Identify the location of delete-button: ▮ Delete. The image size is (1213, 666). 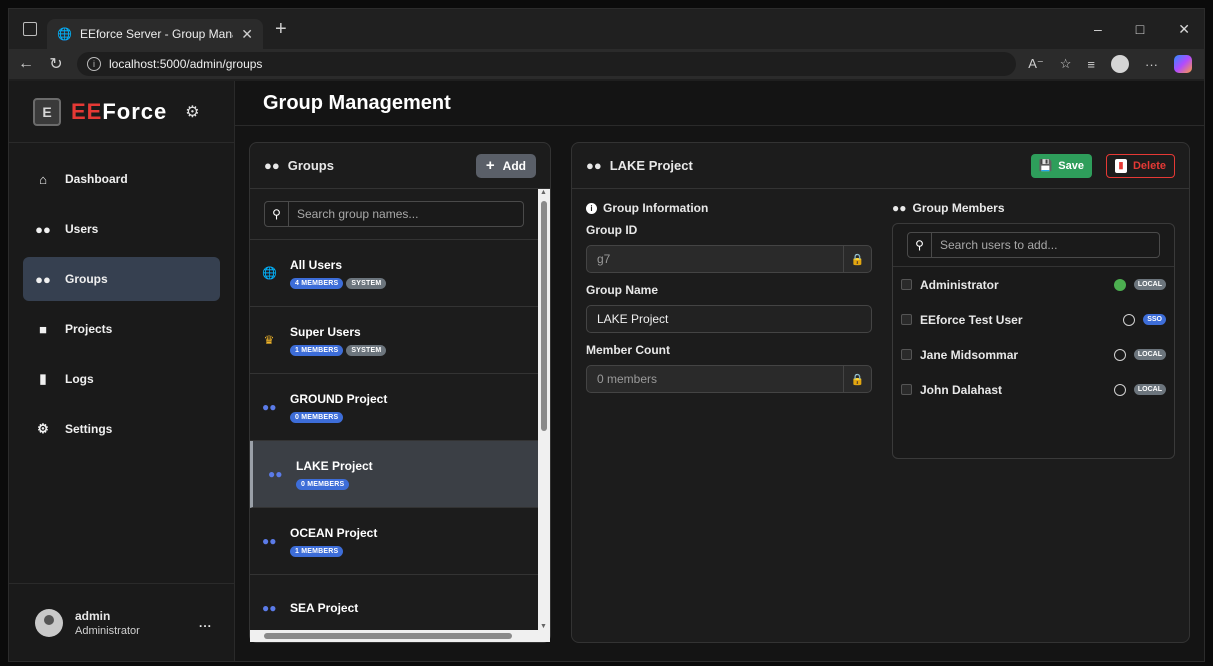
(1140, 165).